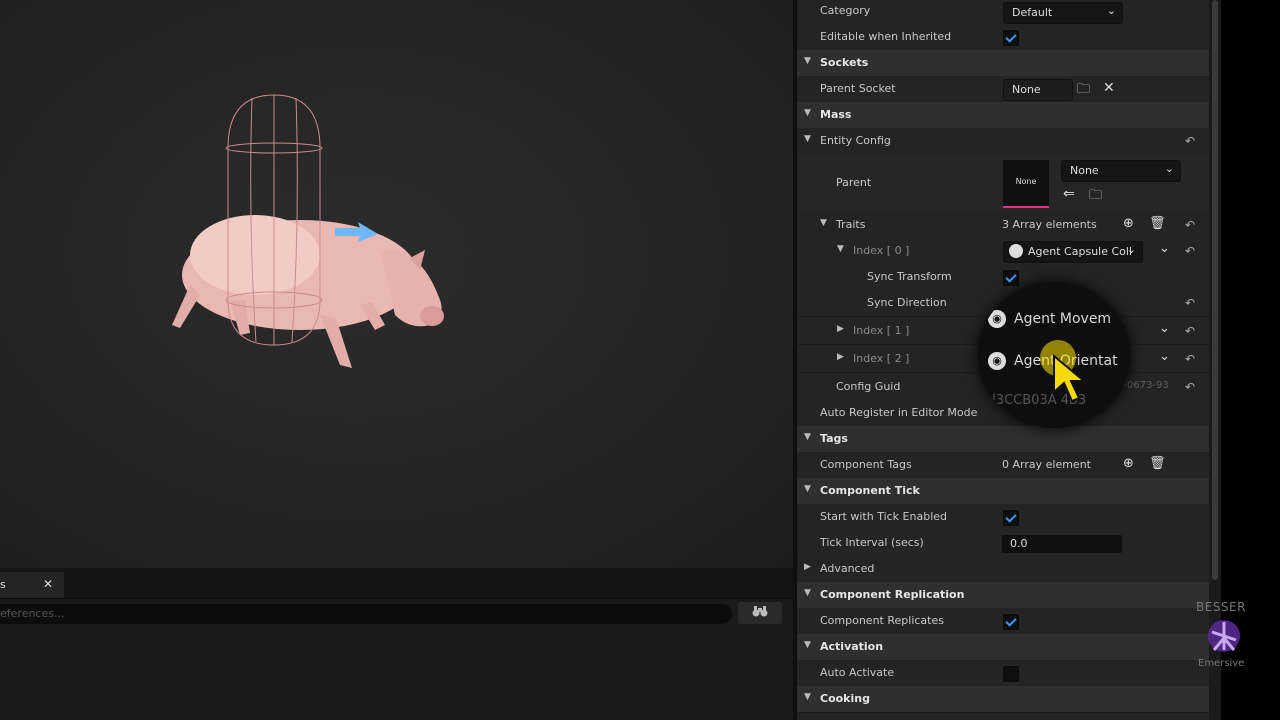 Image resolution: width=1280 pixels, height=720 pixels. Describe the element at coordinates (1003, 647) in the screenshot. I see `category-activation: ▼ Activation` at that location.